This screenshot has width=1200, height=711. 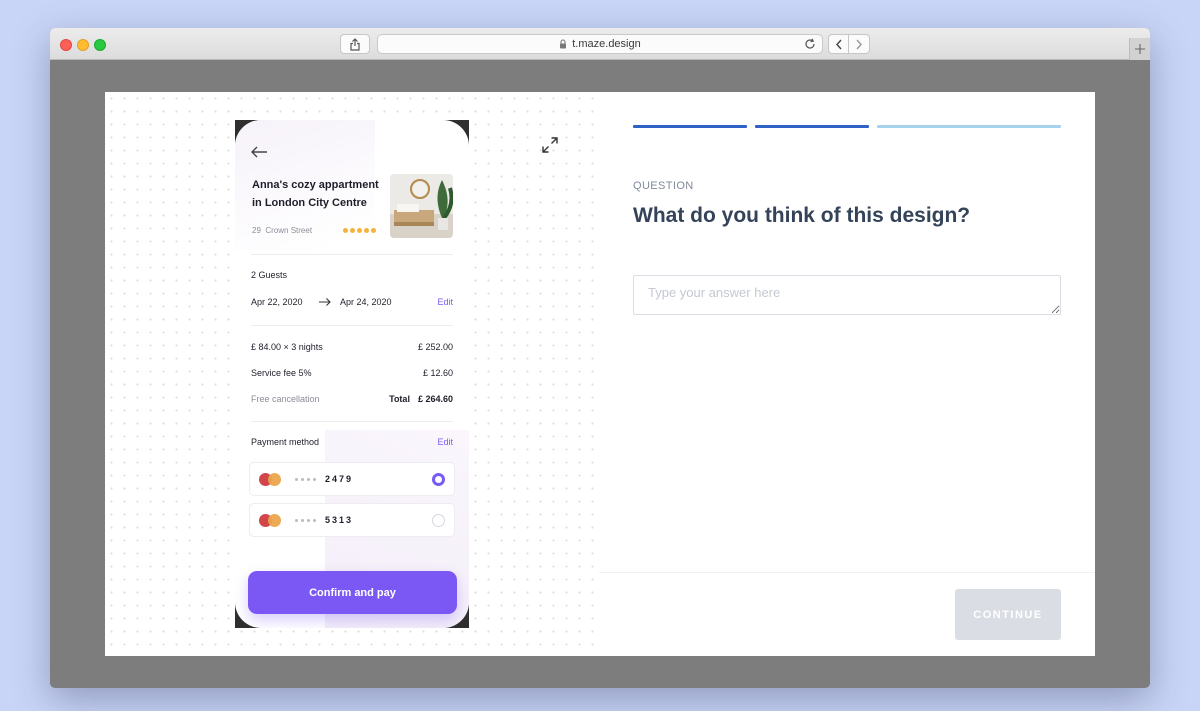 I want to click on close-window-button, so click(x=66, y=45).